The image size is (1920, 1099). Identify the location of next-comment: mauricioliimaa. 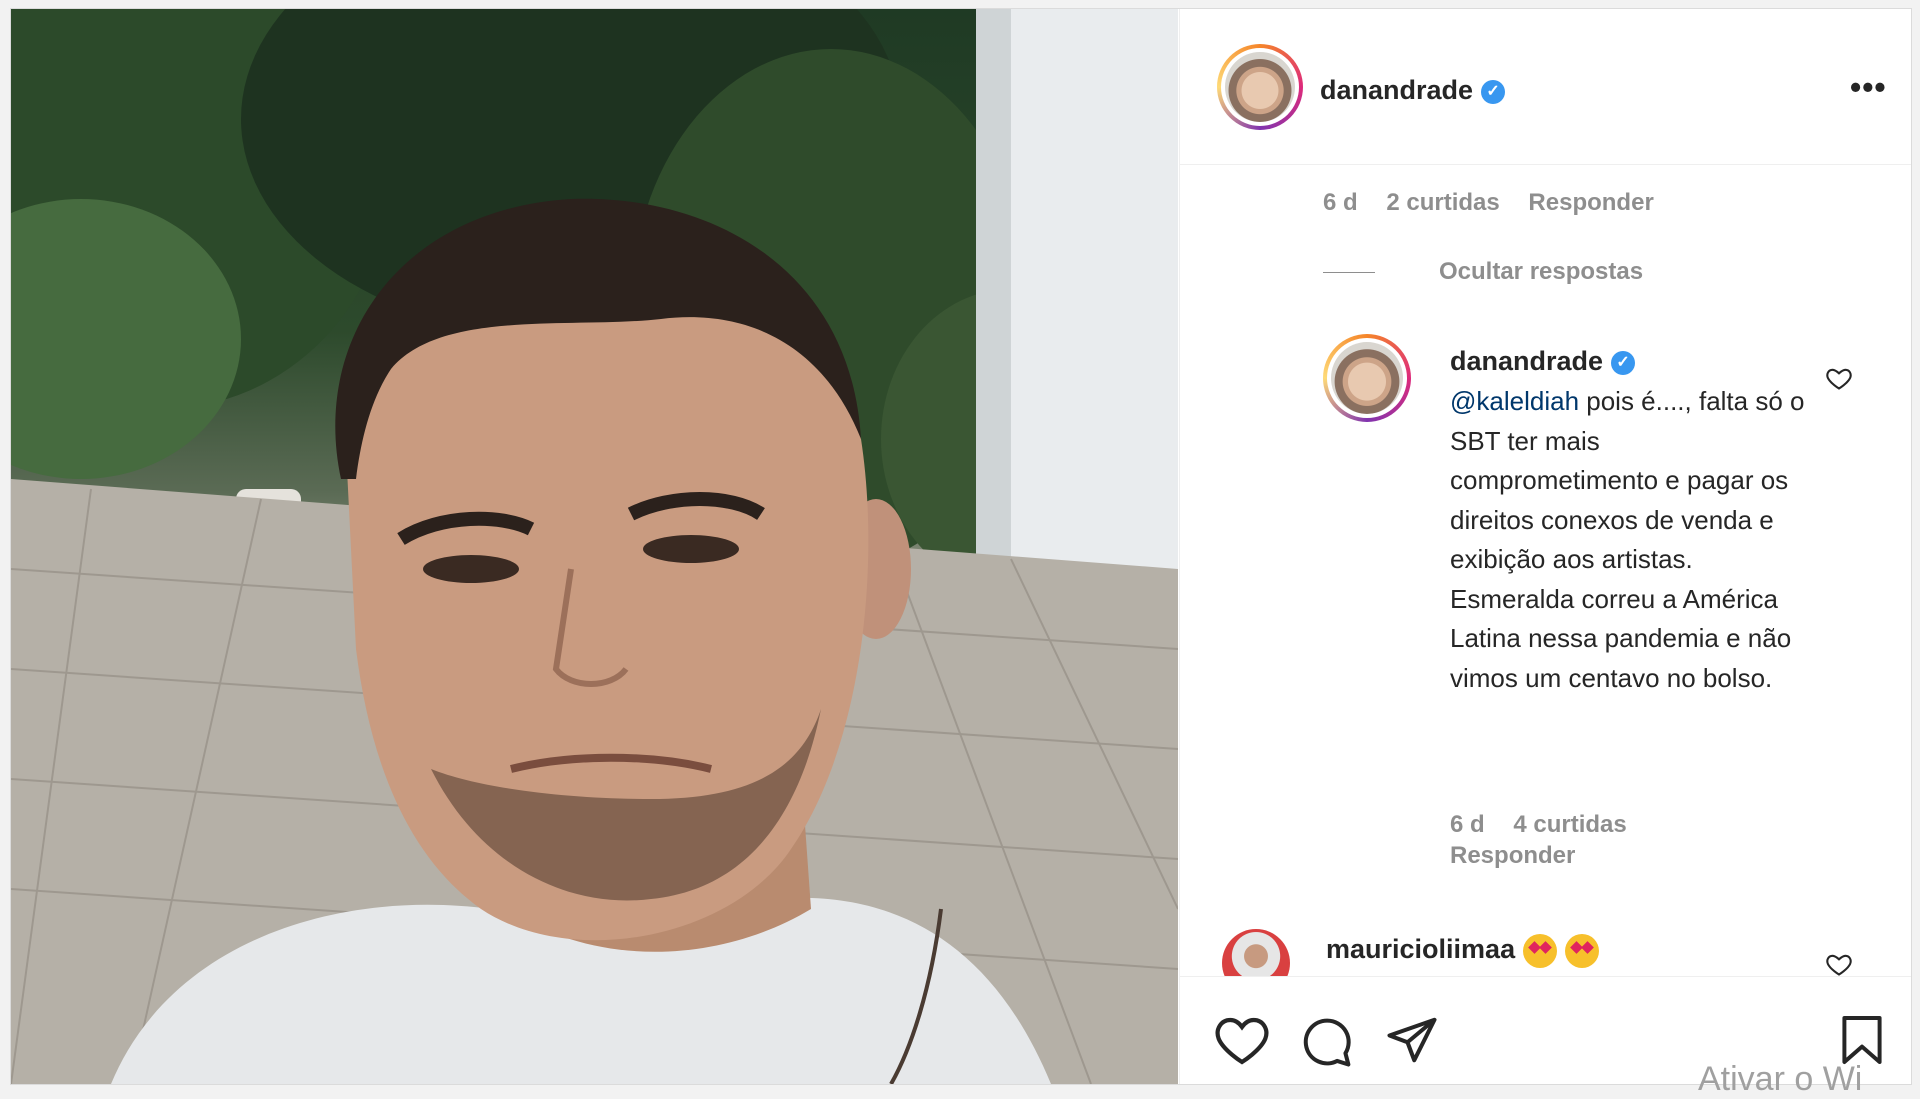
(1463, 951).